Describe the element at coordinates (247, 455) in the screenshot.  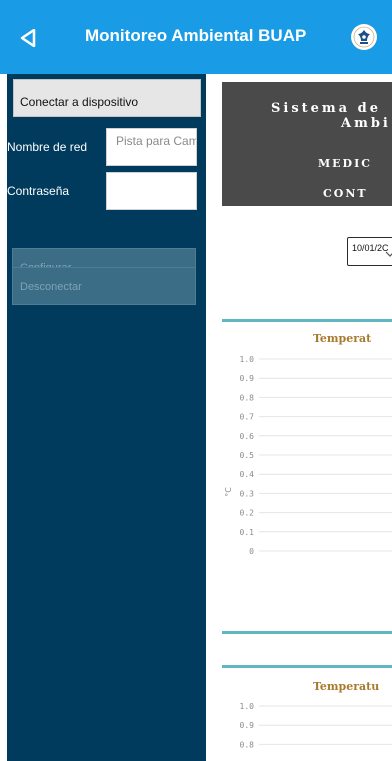
I see `y-tick-label: 0.5` at that location.